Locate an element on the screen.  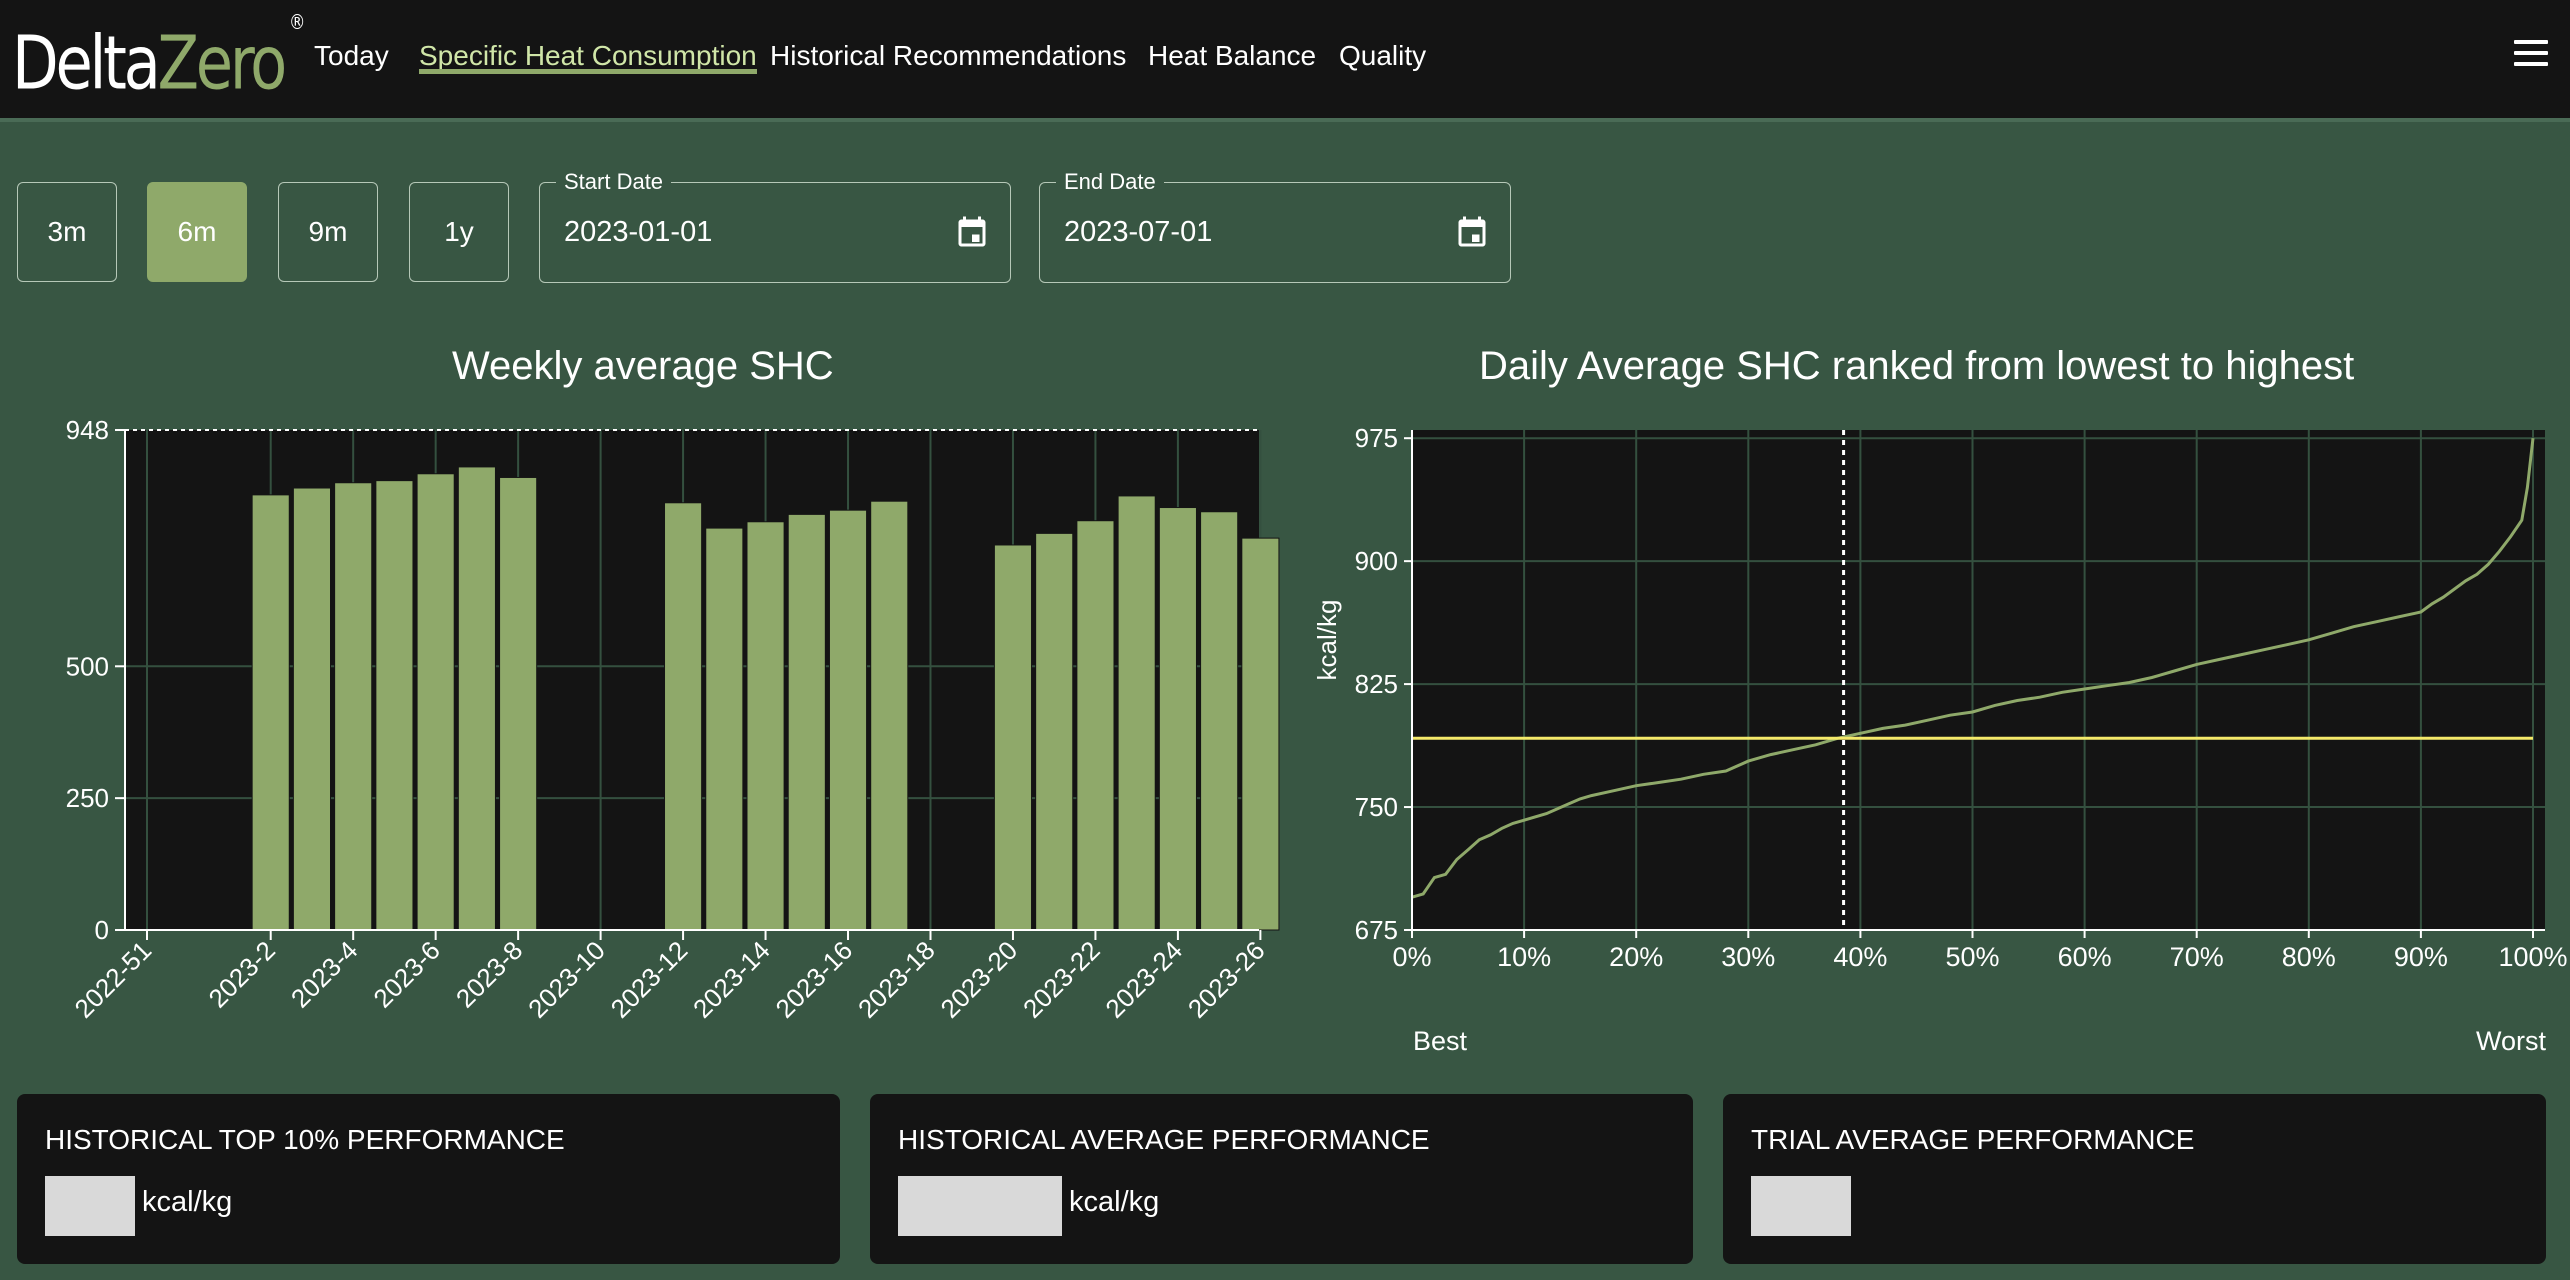
range-6m-button: 6m is located at coordinates (197, 232).